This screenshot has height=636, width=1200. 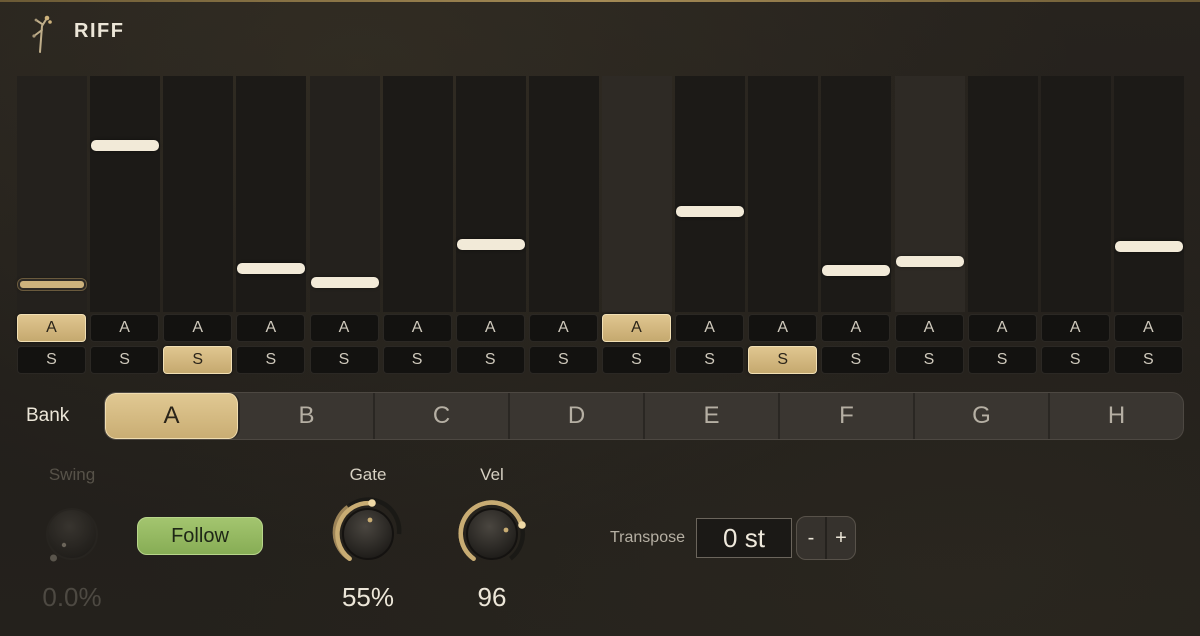 What do you see at coordinates (48, 415) in the screenshot?
I see `bank-label: Bank` at bounding box center [48, 415].